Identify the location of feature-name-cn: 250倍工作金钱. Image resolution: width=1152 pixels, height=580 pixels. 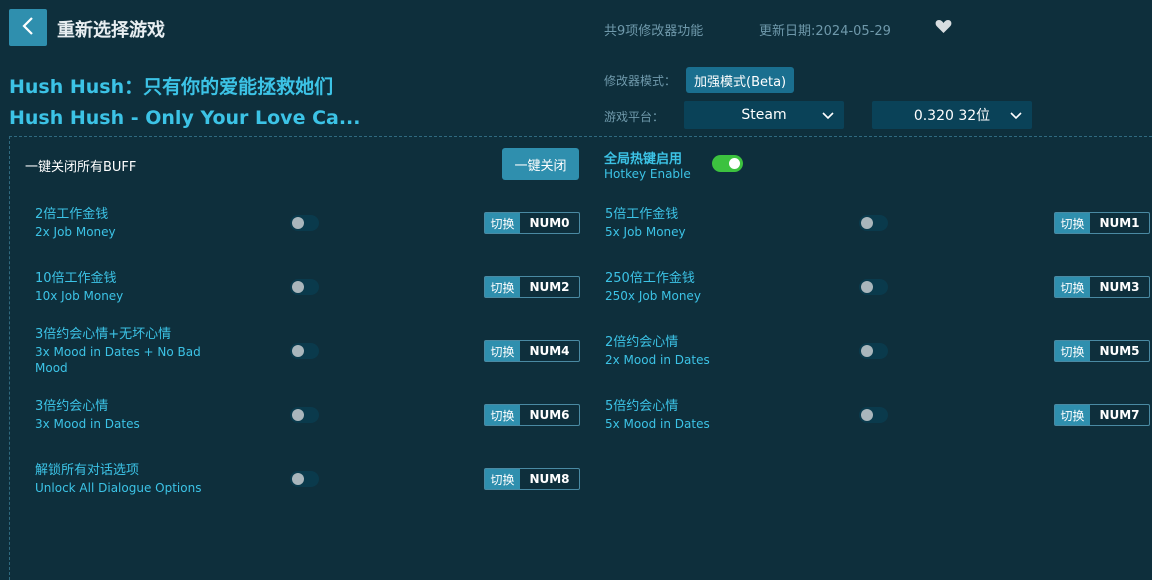
(650, 278).